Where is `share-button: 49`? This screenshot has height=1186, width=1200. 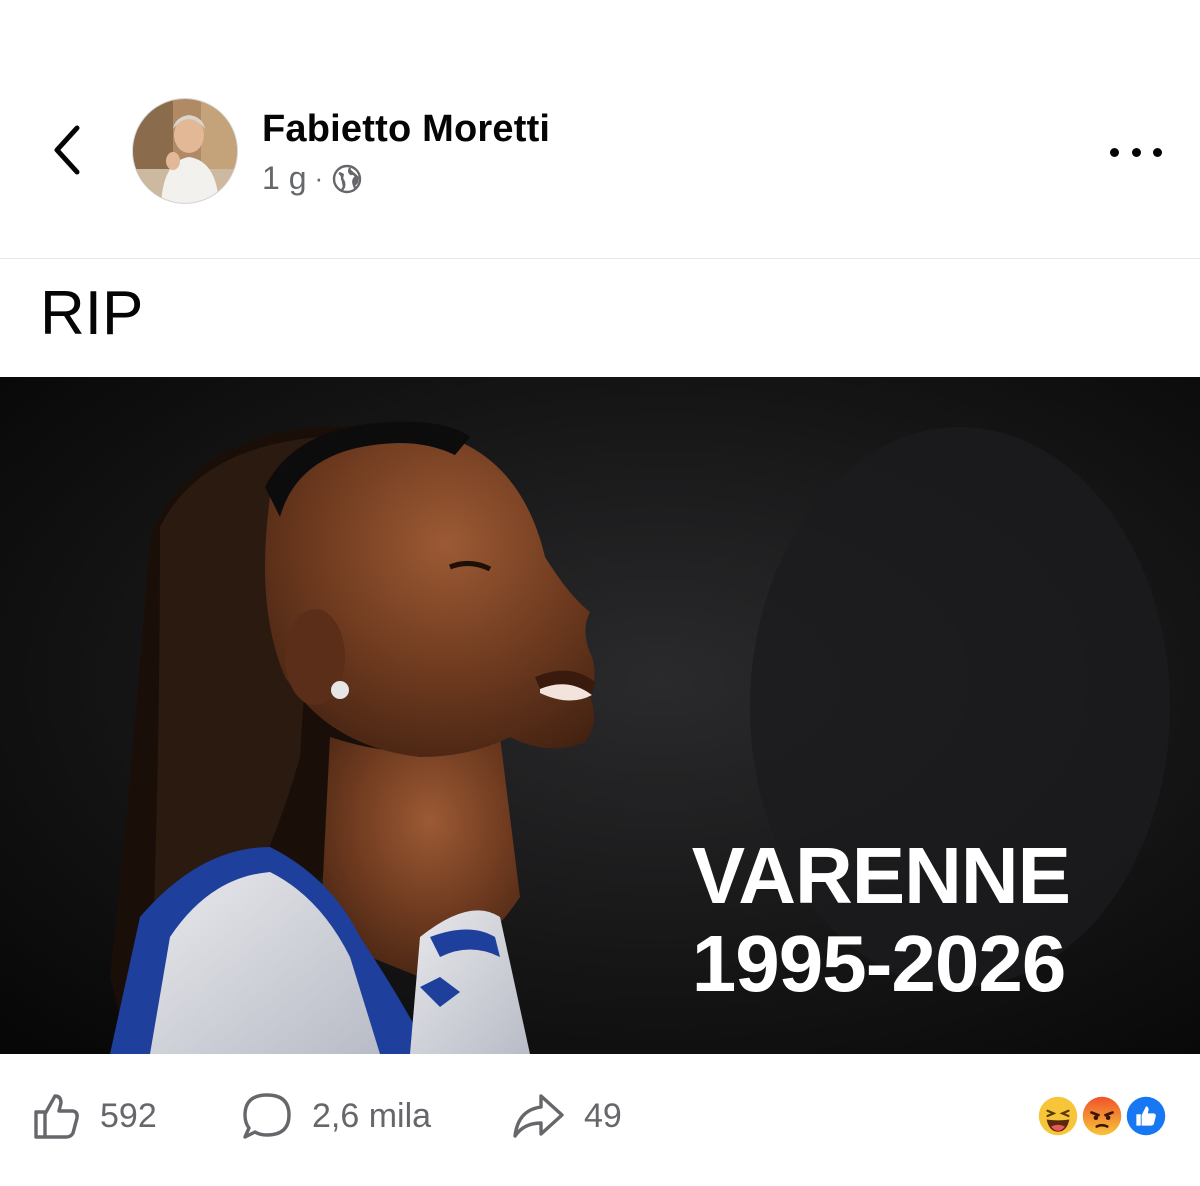 share-button: 49 is located at coordinates (566, 1116).